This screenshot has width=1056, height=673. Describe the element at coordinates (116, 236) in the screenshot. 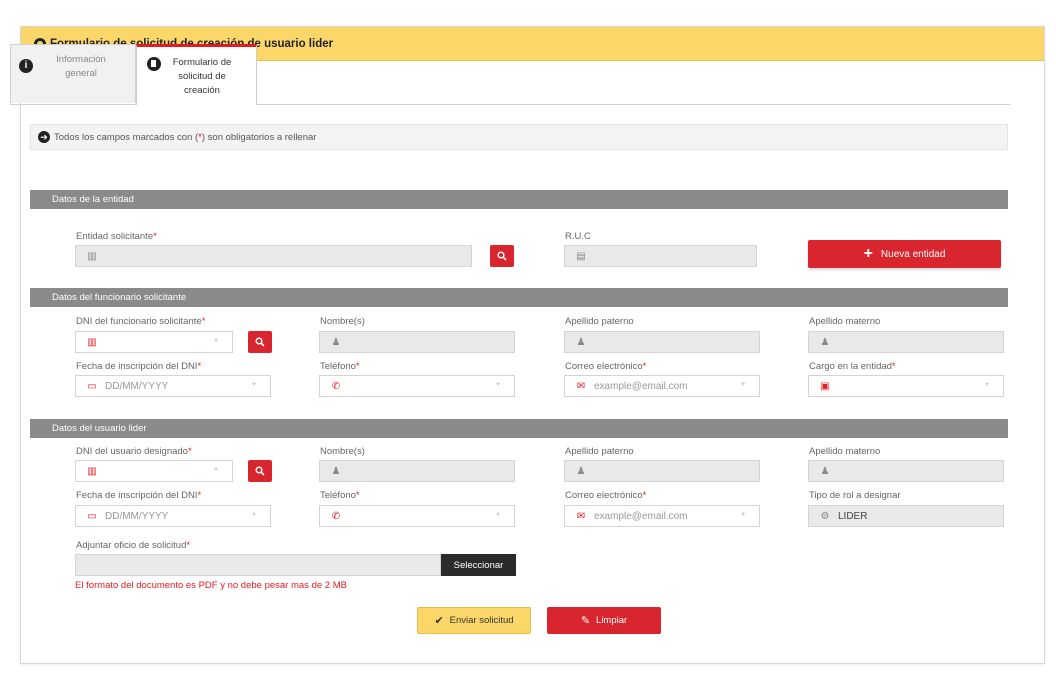

I see `entidad-label: Entidad solicitante*` at that location.